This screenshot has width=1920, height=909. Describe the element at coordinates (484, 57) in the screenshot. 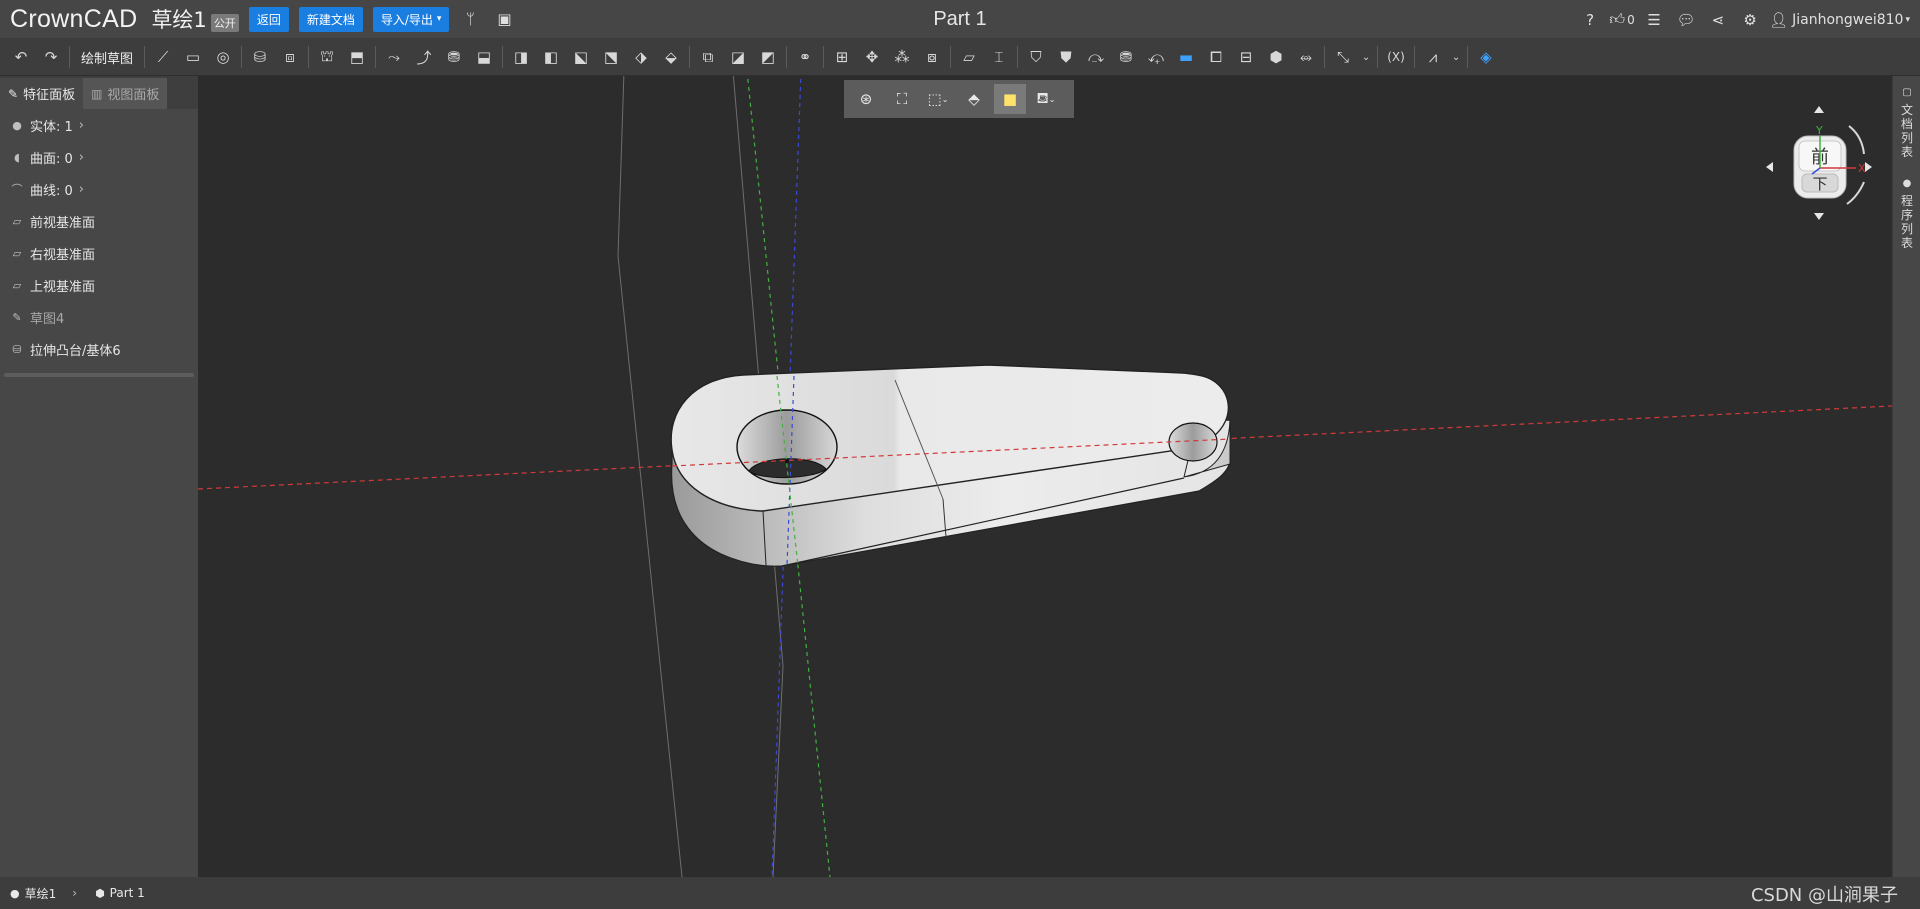

I see `loft-cut-icon: ⬓` at that location.